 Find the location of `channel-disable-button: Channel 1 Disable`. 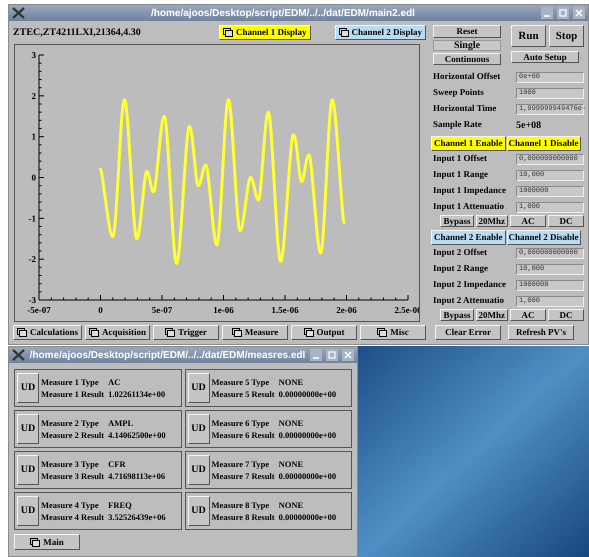

channel-disable-button: Channel 1 Disable is located at coordinates (543, 143).